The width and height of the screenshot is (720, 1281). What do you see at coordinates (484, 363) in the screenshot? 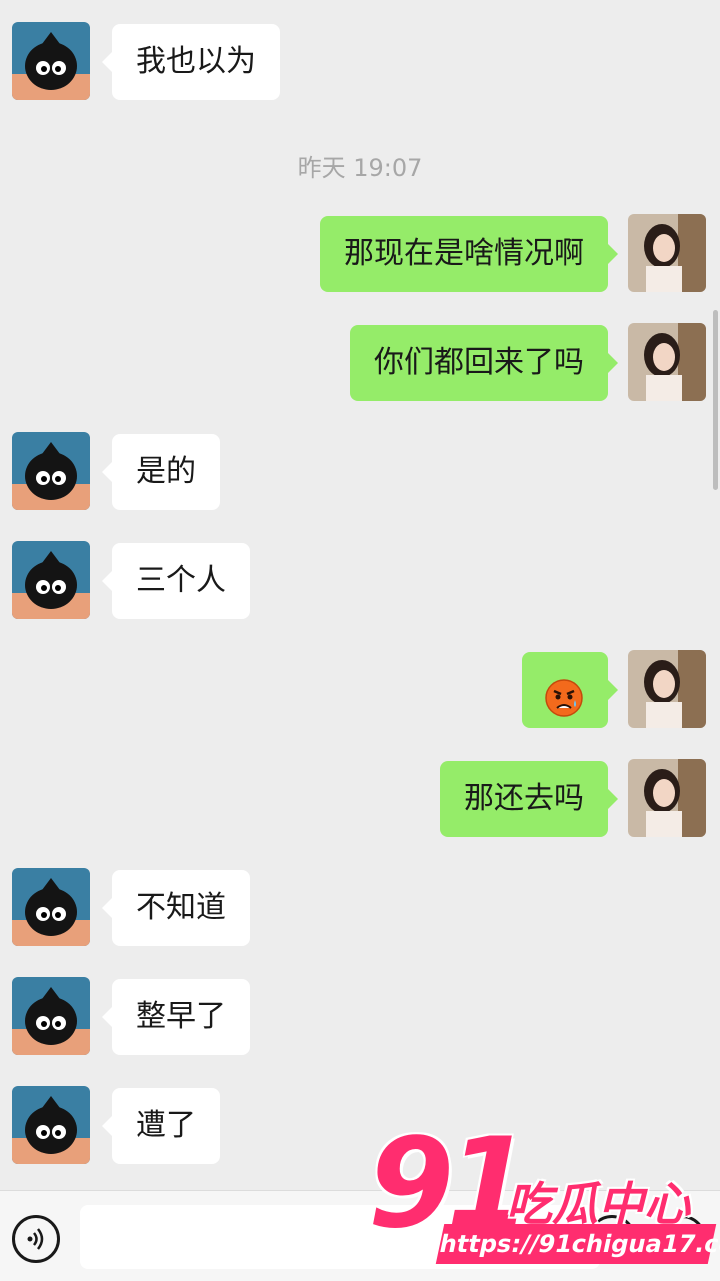
I see `message-bubble: 你们都回来了吗` at bounding box center [484, 363].